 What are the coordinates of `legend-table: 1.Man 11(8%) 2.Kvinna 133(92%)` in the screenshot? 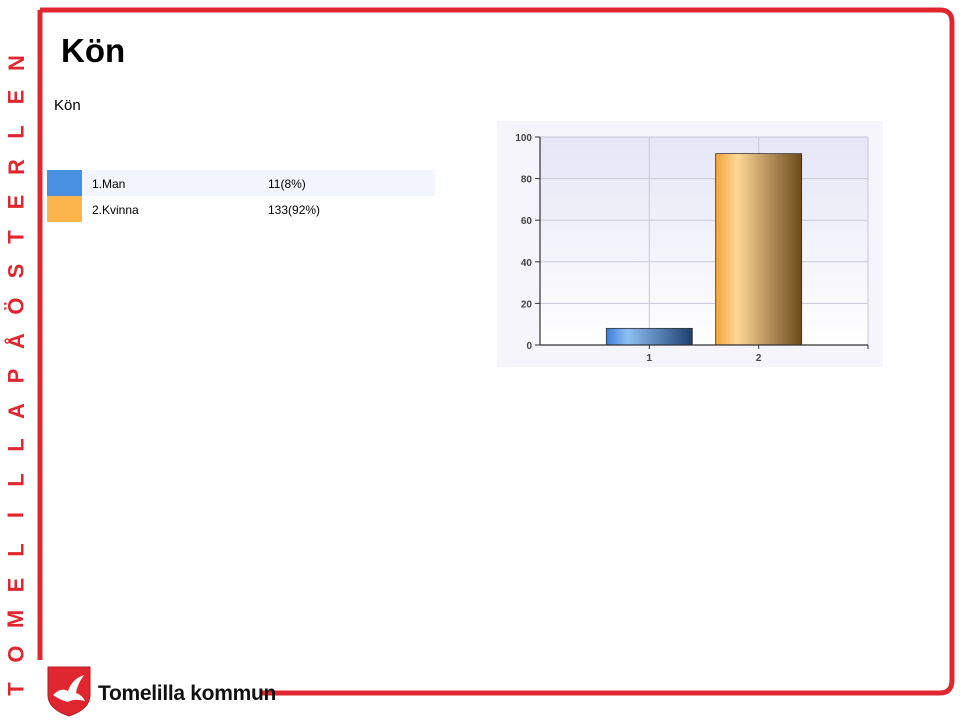 It's located at (241, 196).